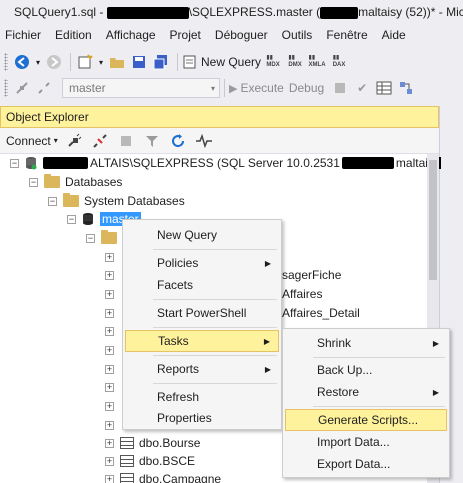  Describe the element at coordinates (117, 62) in the screenshot. I see `open-folder-icon` at that location.